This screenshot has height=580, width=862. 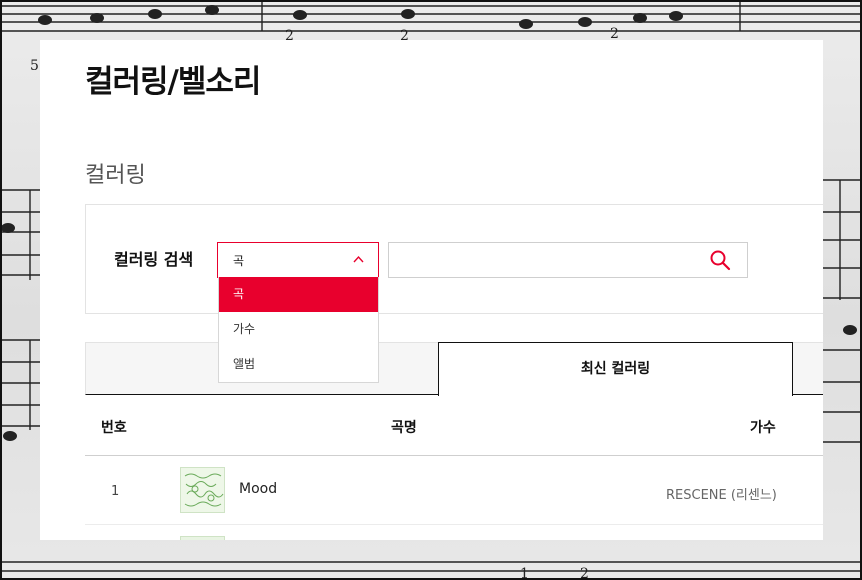 What do you see at coordinates (404, 428) in the screenshot?
I see `header-song: 곡명` at bounding box center [404, 428].